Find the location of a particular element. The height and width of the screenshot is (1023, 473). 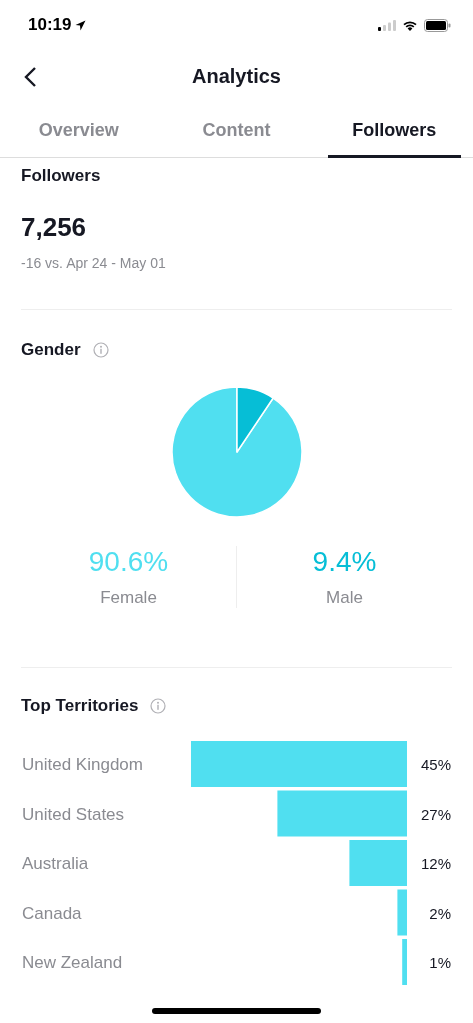

location-arrow-icon is located at coordinates (81, 25).